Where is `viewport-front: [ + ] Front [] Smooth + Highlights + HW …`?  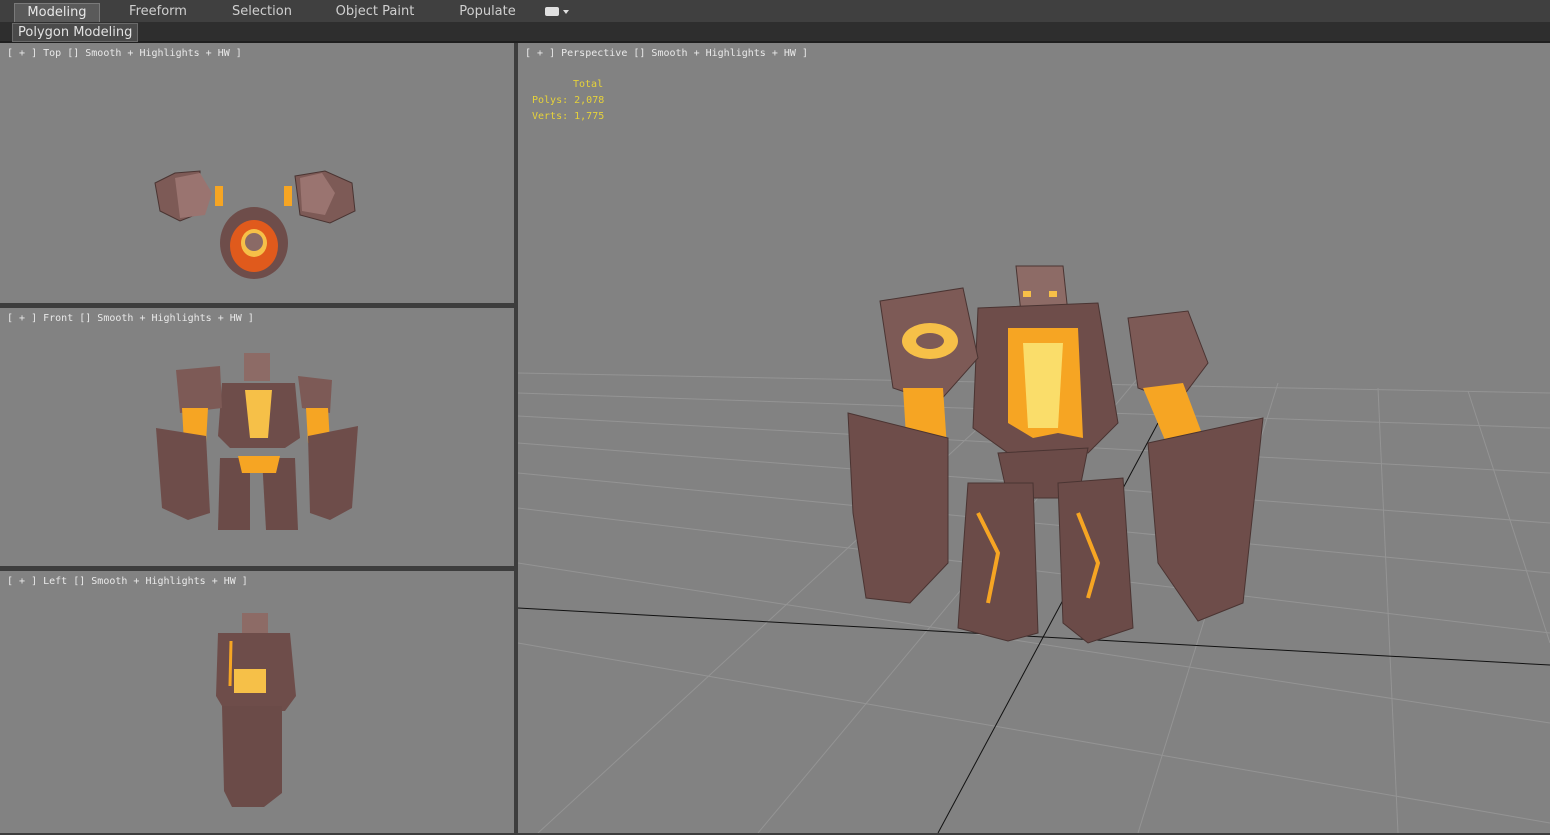 viewport-front: [ + ] Front [] Smooth + Highlights + HW … is located at coordinates (257, 437).